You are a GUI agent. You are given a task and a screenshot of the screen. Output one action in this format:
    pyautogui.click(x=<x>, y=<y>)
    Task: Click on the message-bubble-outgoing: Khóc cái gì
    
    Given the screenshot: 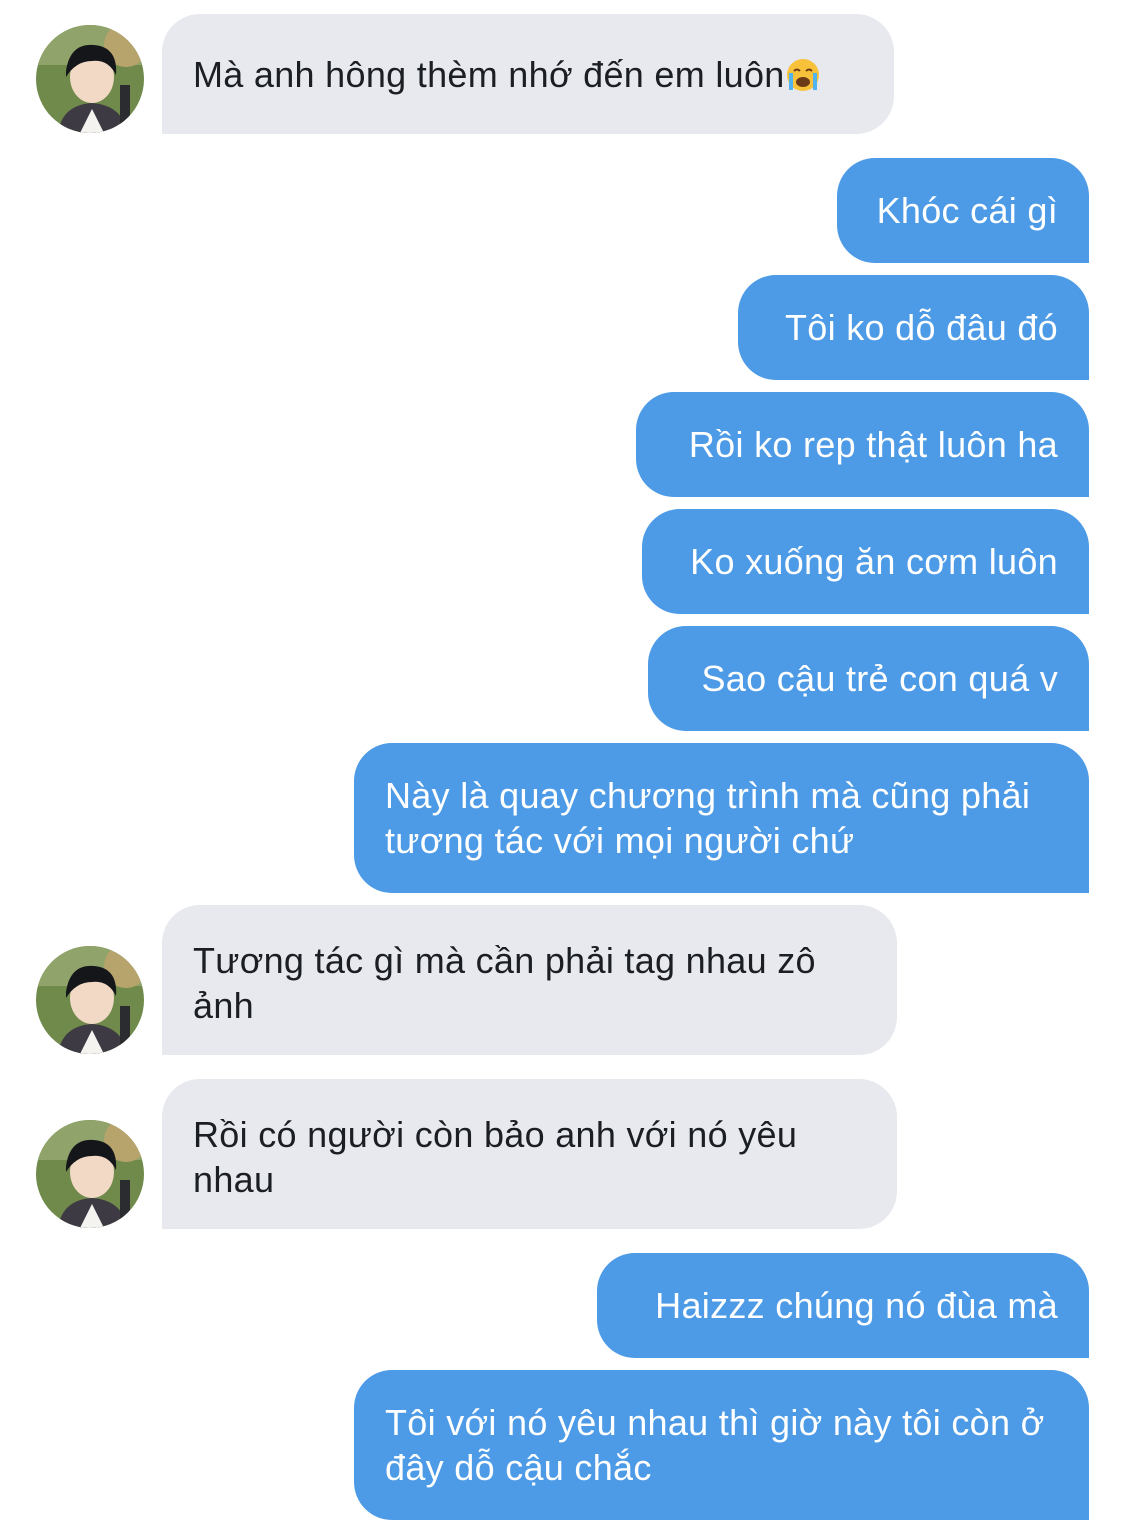 What is the action you would take?
    pyautogui.click(x=963, y=210)
    